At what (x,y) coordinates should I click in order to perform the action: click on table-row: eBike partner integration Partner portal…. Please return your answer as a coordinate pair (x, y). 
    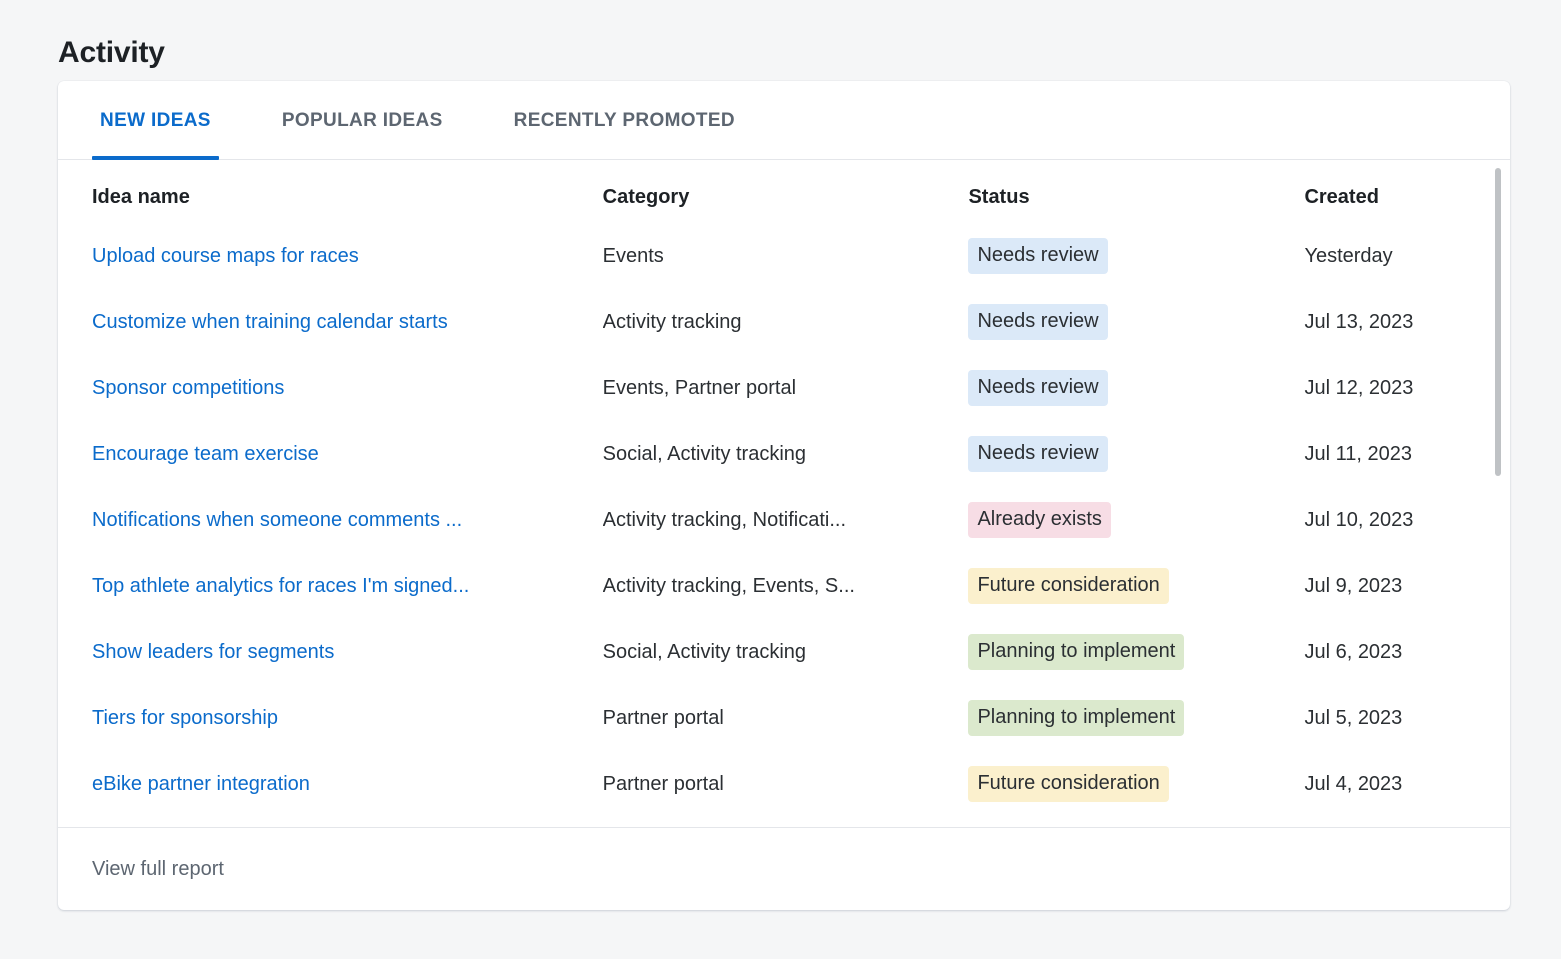
    Looking at the image, I should click on (784, 784).